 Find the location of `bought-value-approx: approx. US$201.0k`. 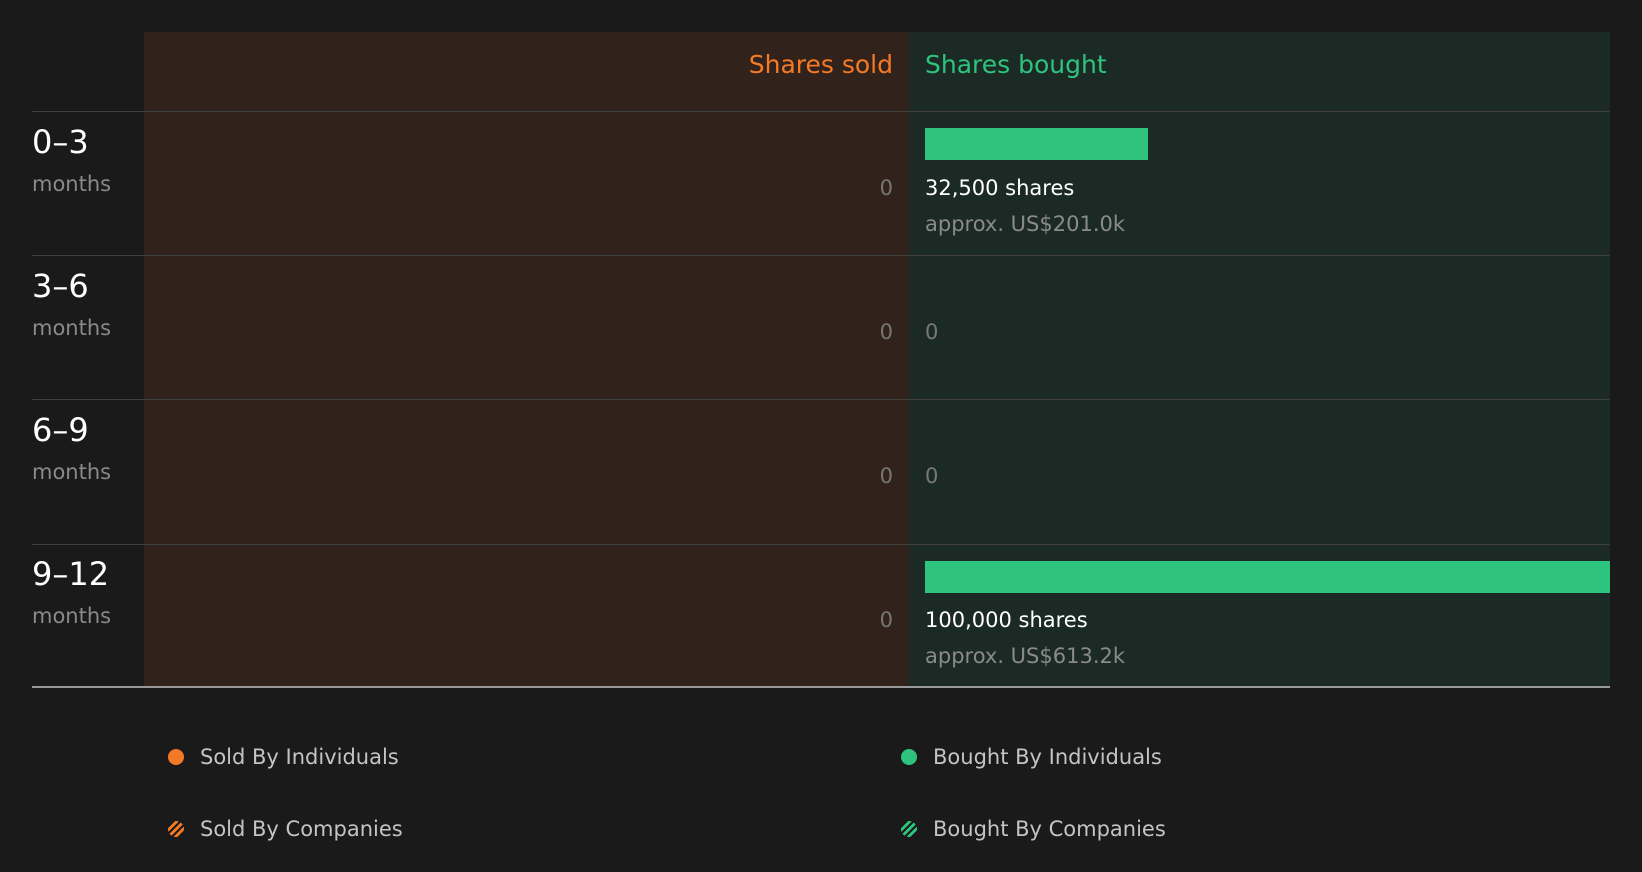

bought-value-approx: approx. US$201.0k is located at coordinates (1025, 224).